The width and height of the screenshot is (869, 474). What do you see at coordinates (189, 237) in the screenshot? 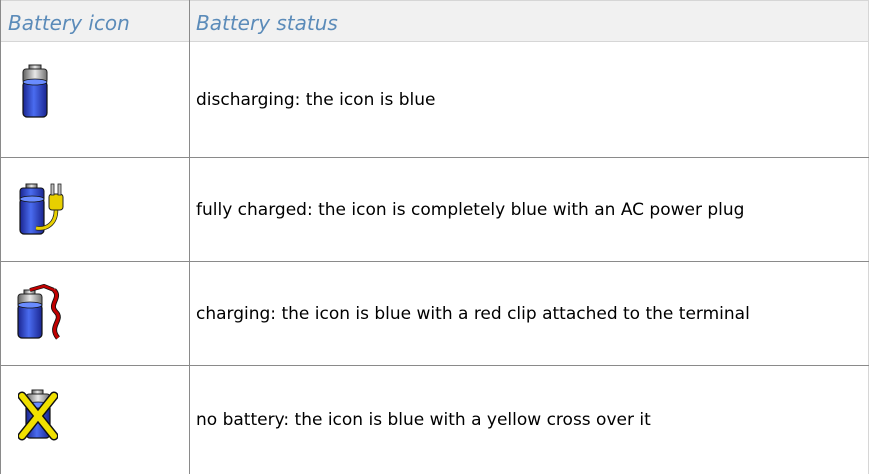
I see `column-divider` at bounding box center [189, 237].